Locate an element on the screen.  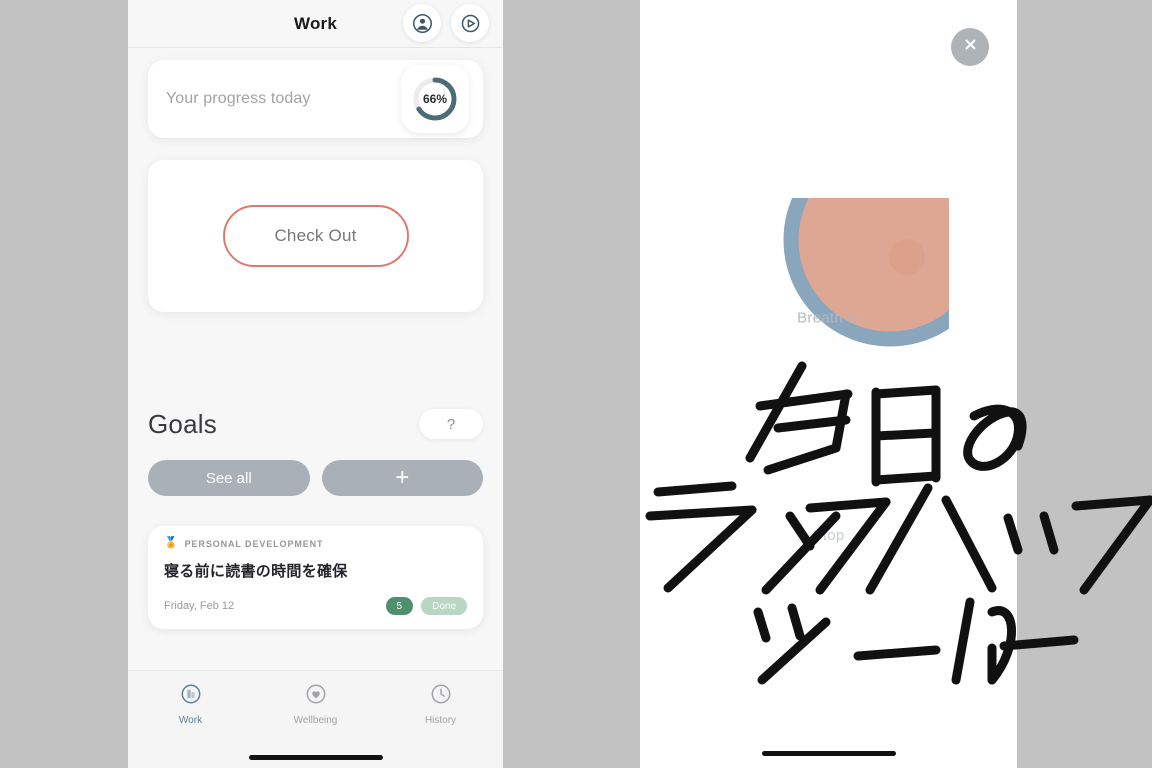
globe-play-icon is located at coordinates (470, 23).